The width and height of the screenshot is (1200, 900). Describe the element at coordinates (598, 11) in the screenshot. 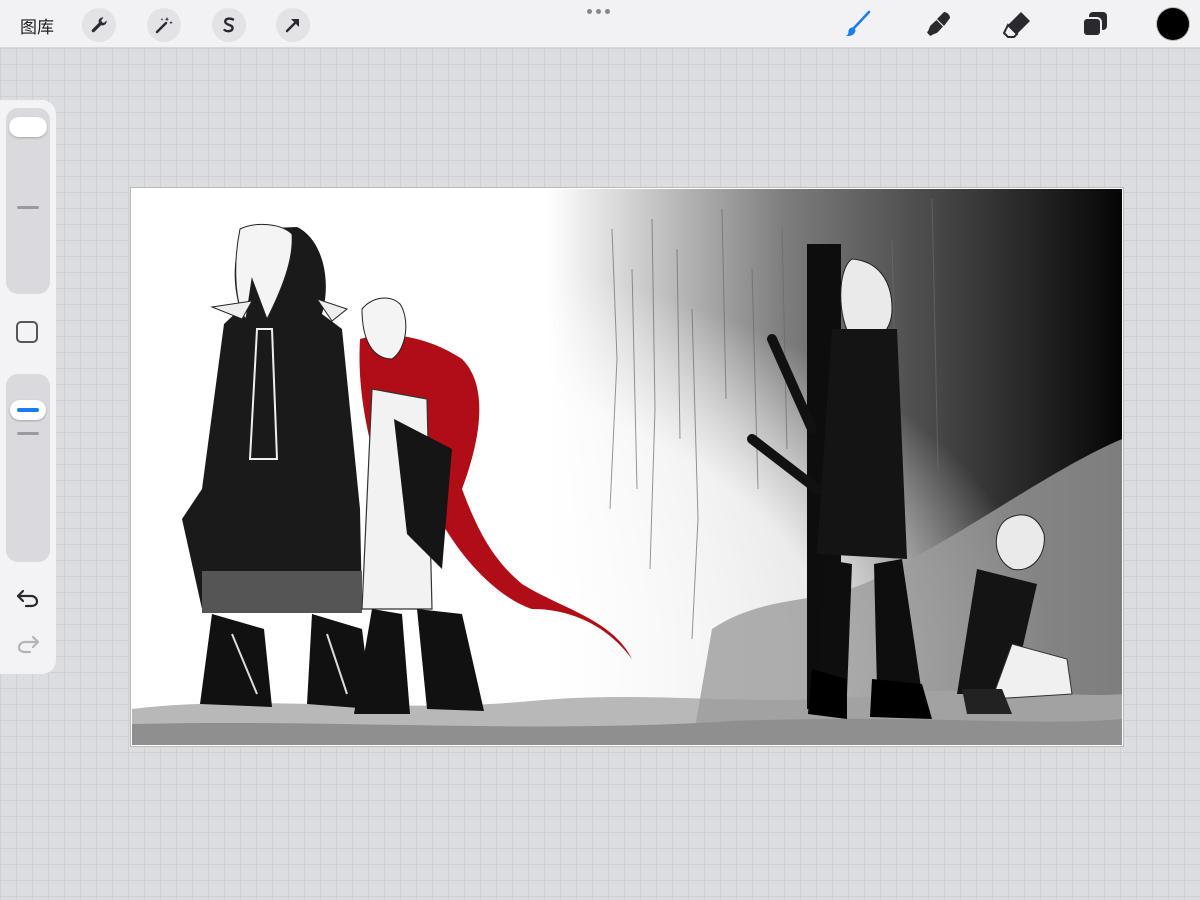

I see `toolbar-grabber` at that location.